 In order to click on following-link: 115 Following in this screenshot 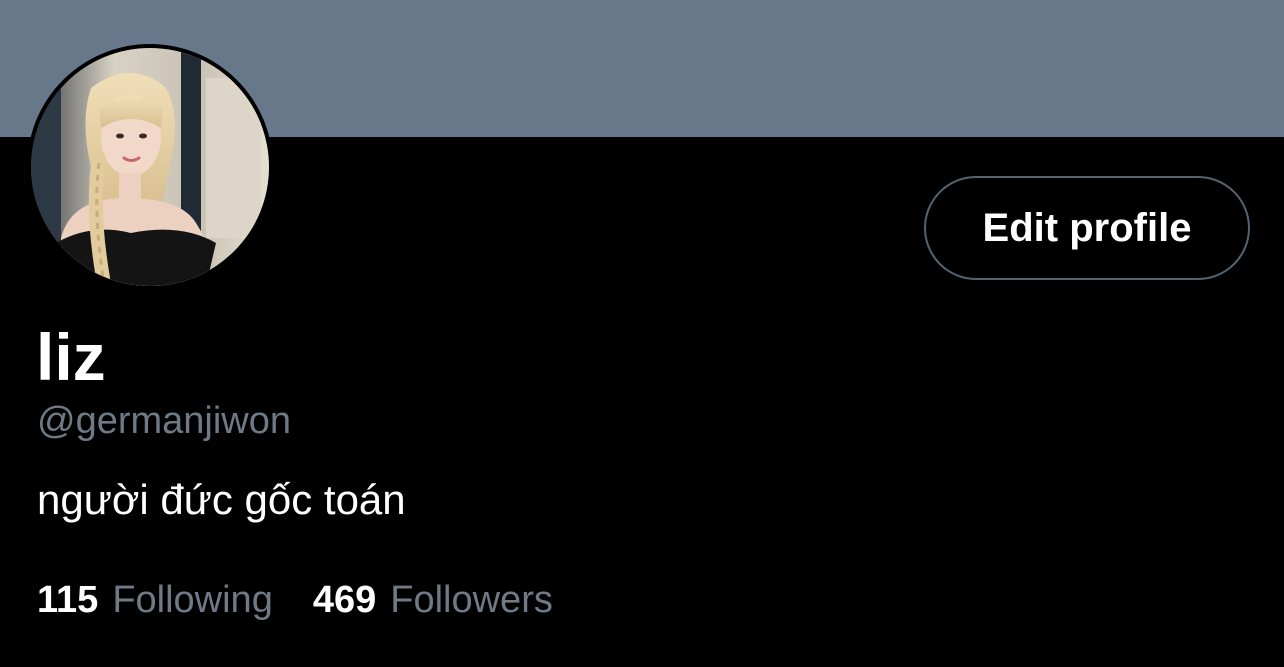, I will do `click(155, 600)`.